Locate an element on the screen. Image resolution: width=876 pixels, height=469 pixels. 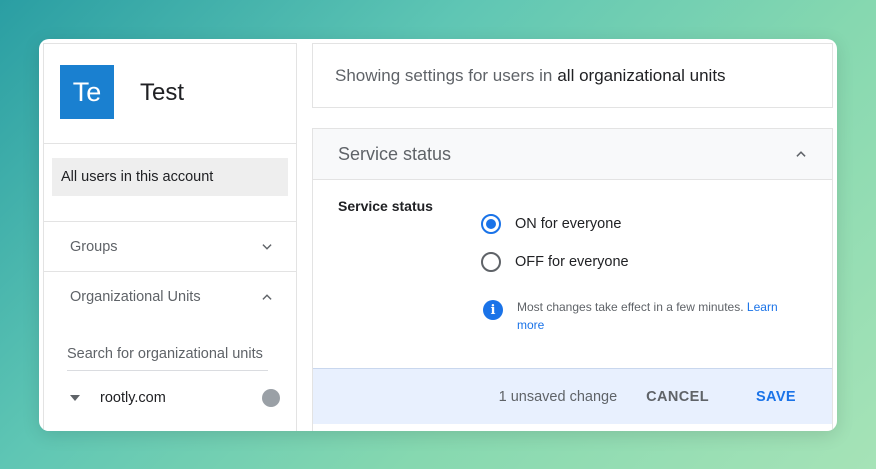
account-header: Te Test is located at coordinates (170, 94).